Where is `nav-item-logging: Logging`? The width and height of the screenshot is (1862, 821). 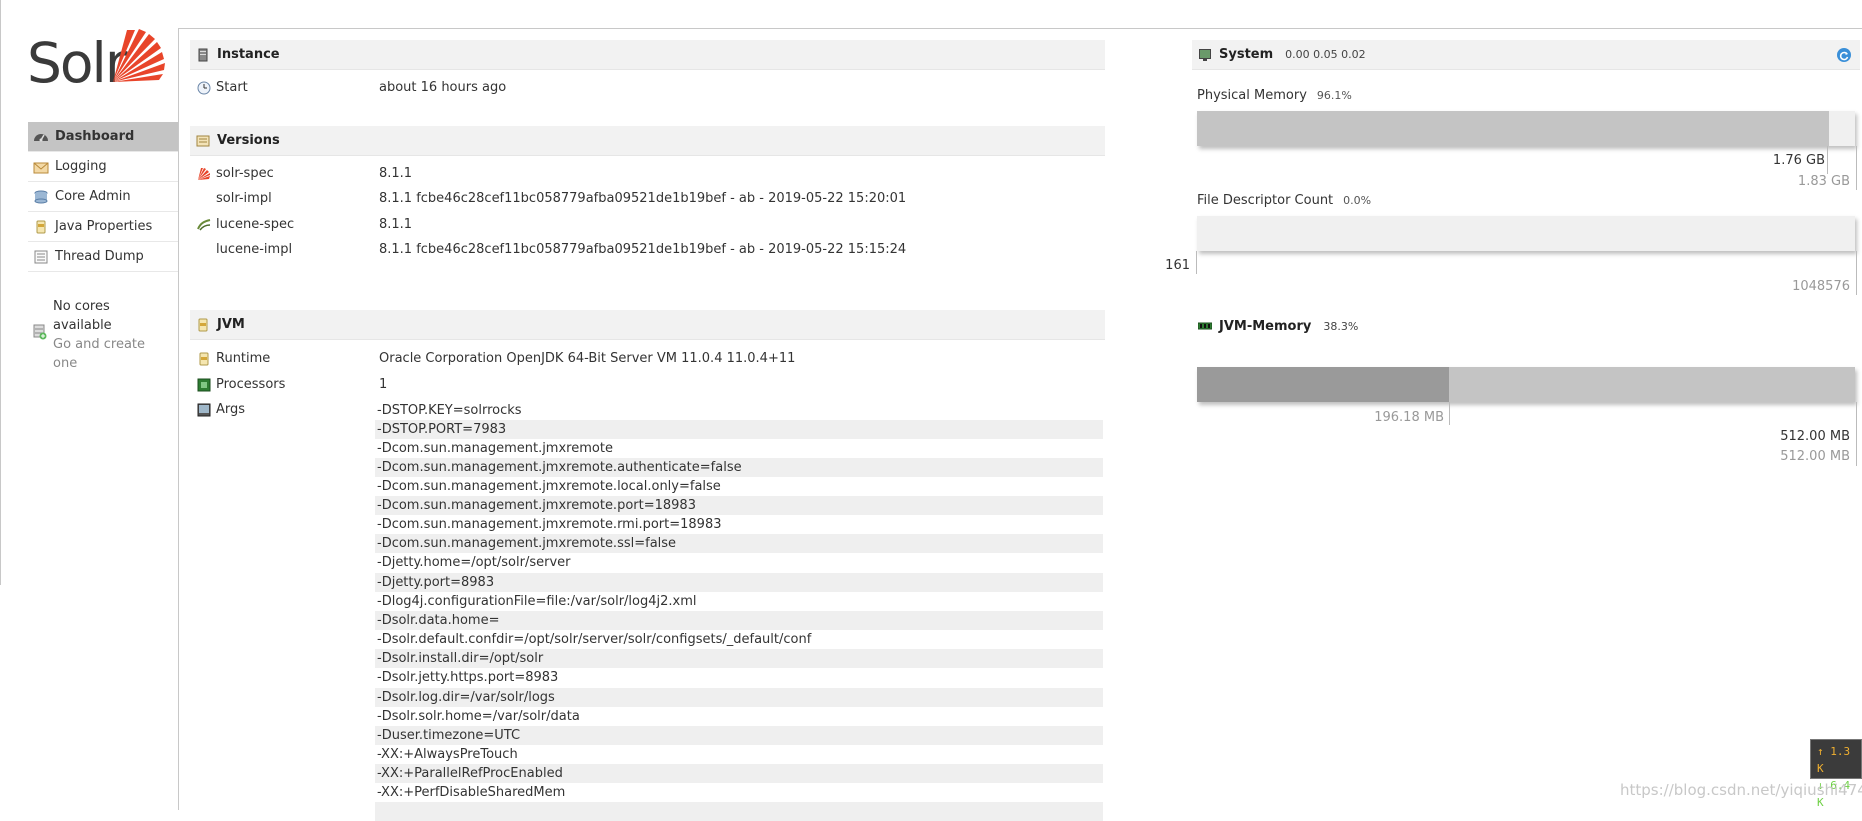 nav-item-logging: Logging is located at coordinates (103, 167).